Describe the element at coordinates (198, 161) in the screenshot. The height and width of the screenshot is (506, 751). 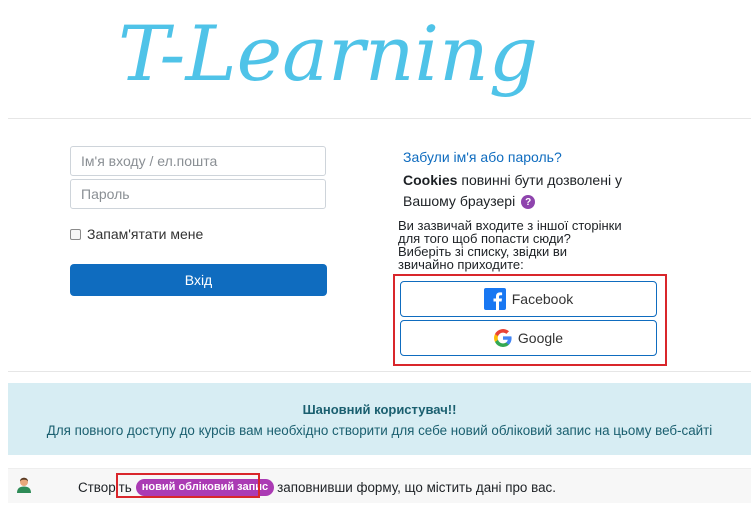
I see `username-input` at that location.